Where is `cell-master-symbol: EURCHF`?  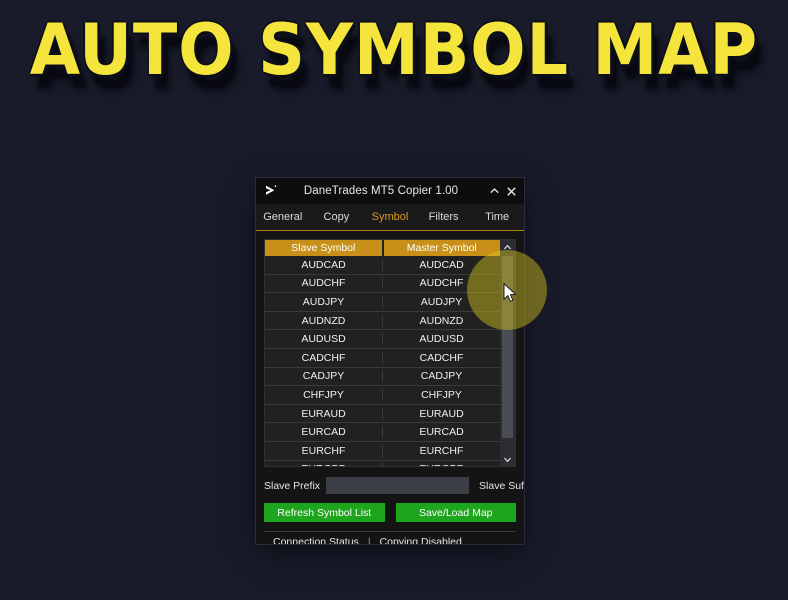
cell-master-symbol: EURCHF is located at coordinates (441, 450).